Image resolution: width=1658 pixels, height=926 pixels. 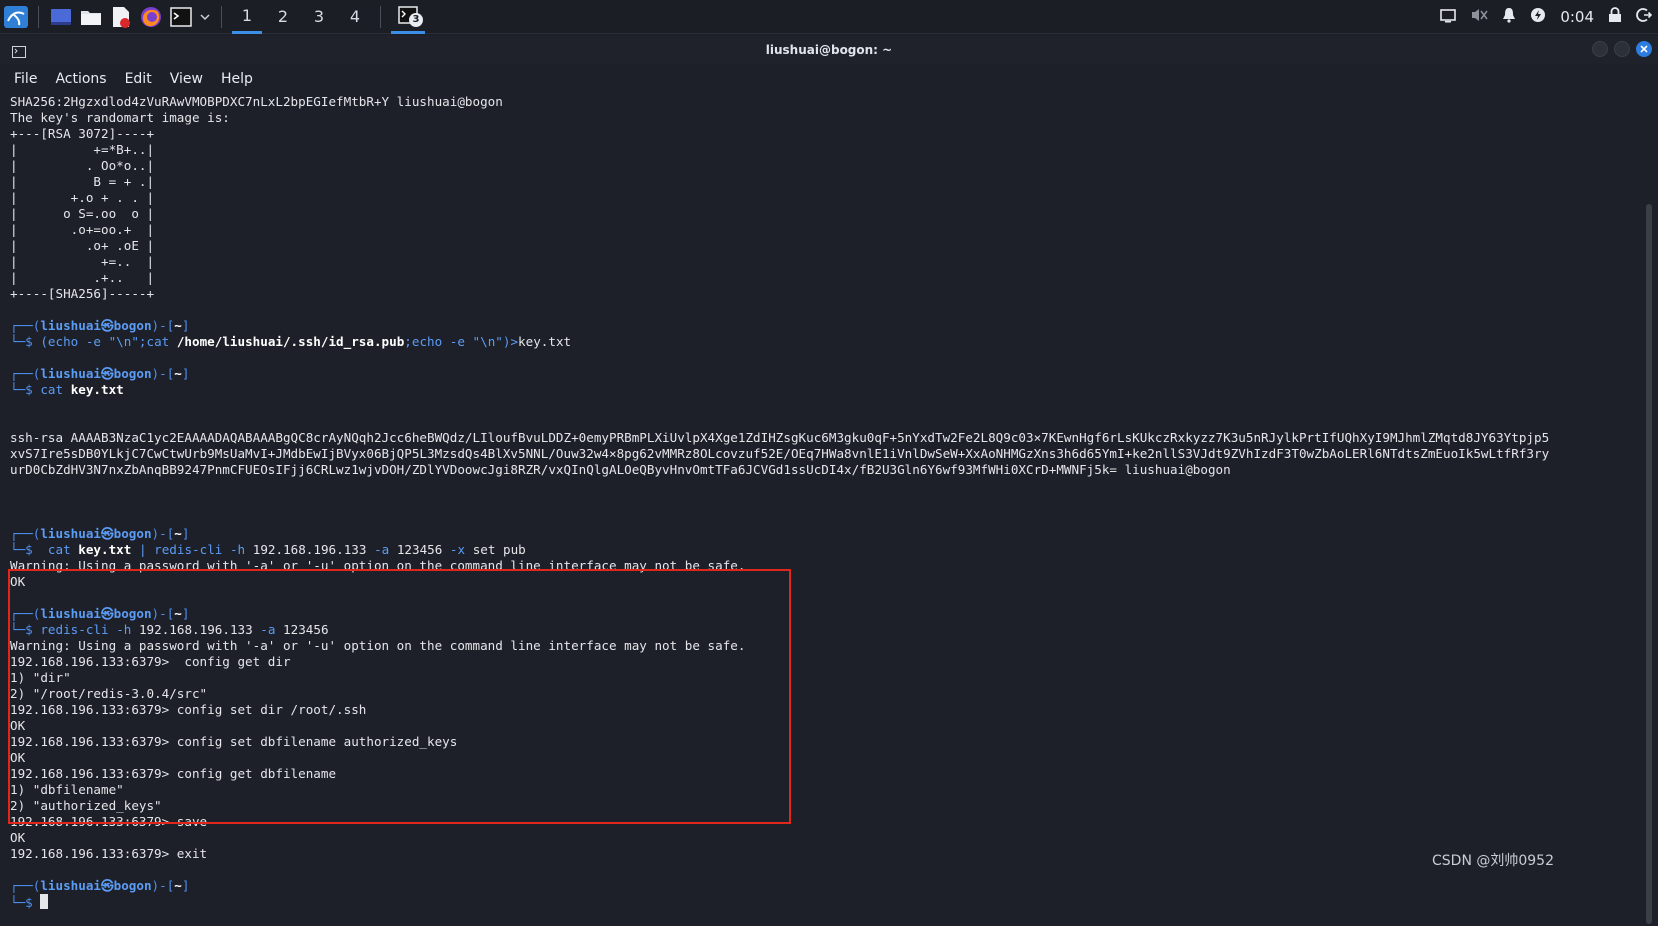 I want to click on close-icon, so click(x=1644, y=49).